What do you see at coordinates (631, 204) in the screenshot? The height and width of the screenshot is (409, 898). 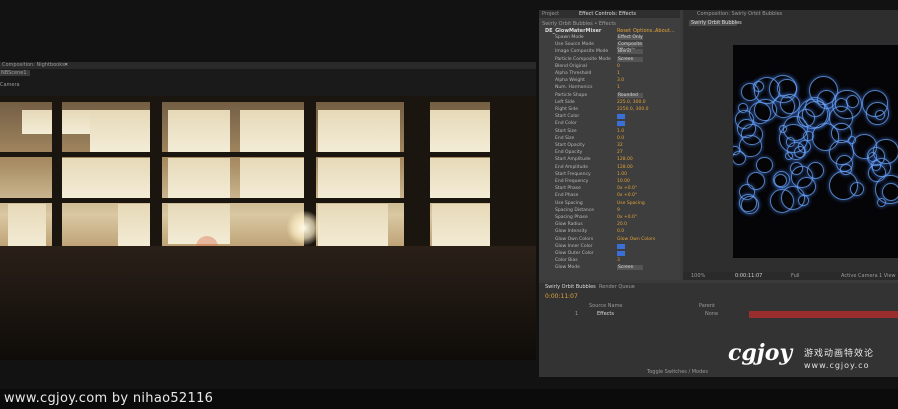 I see `property-value: Use Spacing` at bounding box center [631, 204].